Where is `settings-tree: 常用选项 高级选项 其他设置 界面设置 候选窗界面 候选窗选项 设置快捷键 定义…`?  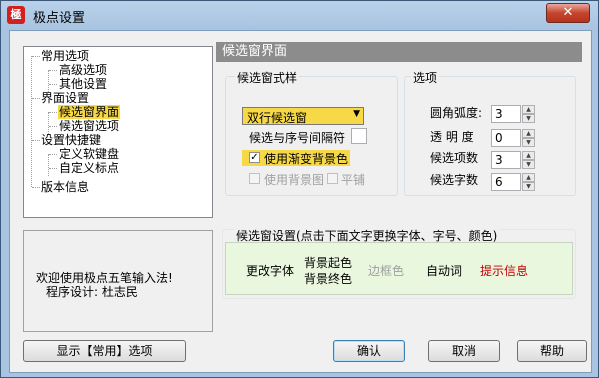
settings-tree: 常用选项 高级选项 其他设置 界面设置 候选窗界面 候选窗选项 设置快捷键 定义… is located at coordinates (118, 132).